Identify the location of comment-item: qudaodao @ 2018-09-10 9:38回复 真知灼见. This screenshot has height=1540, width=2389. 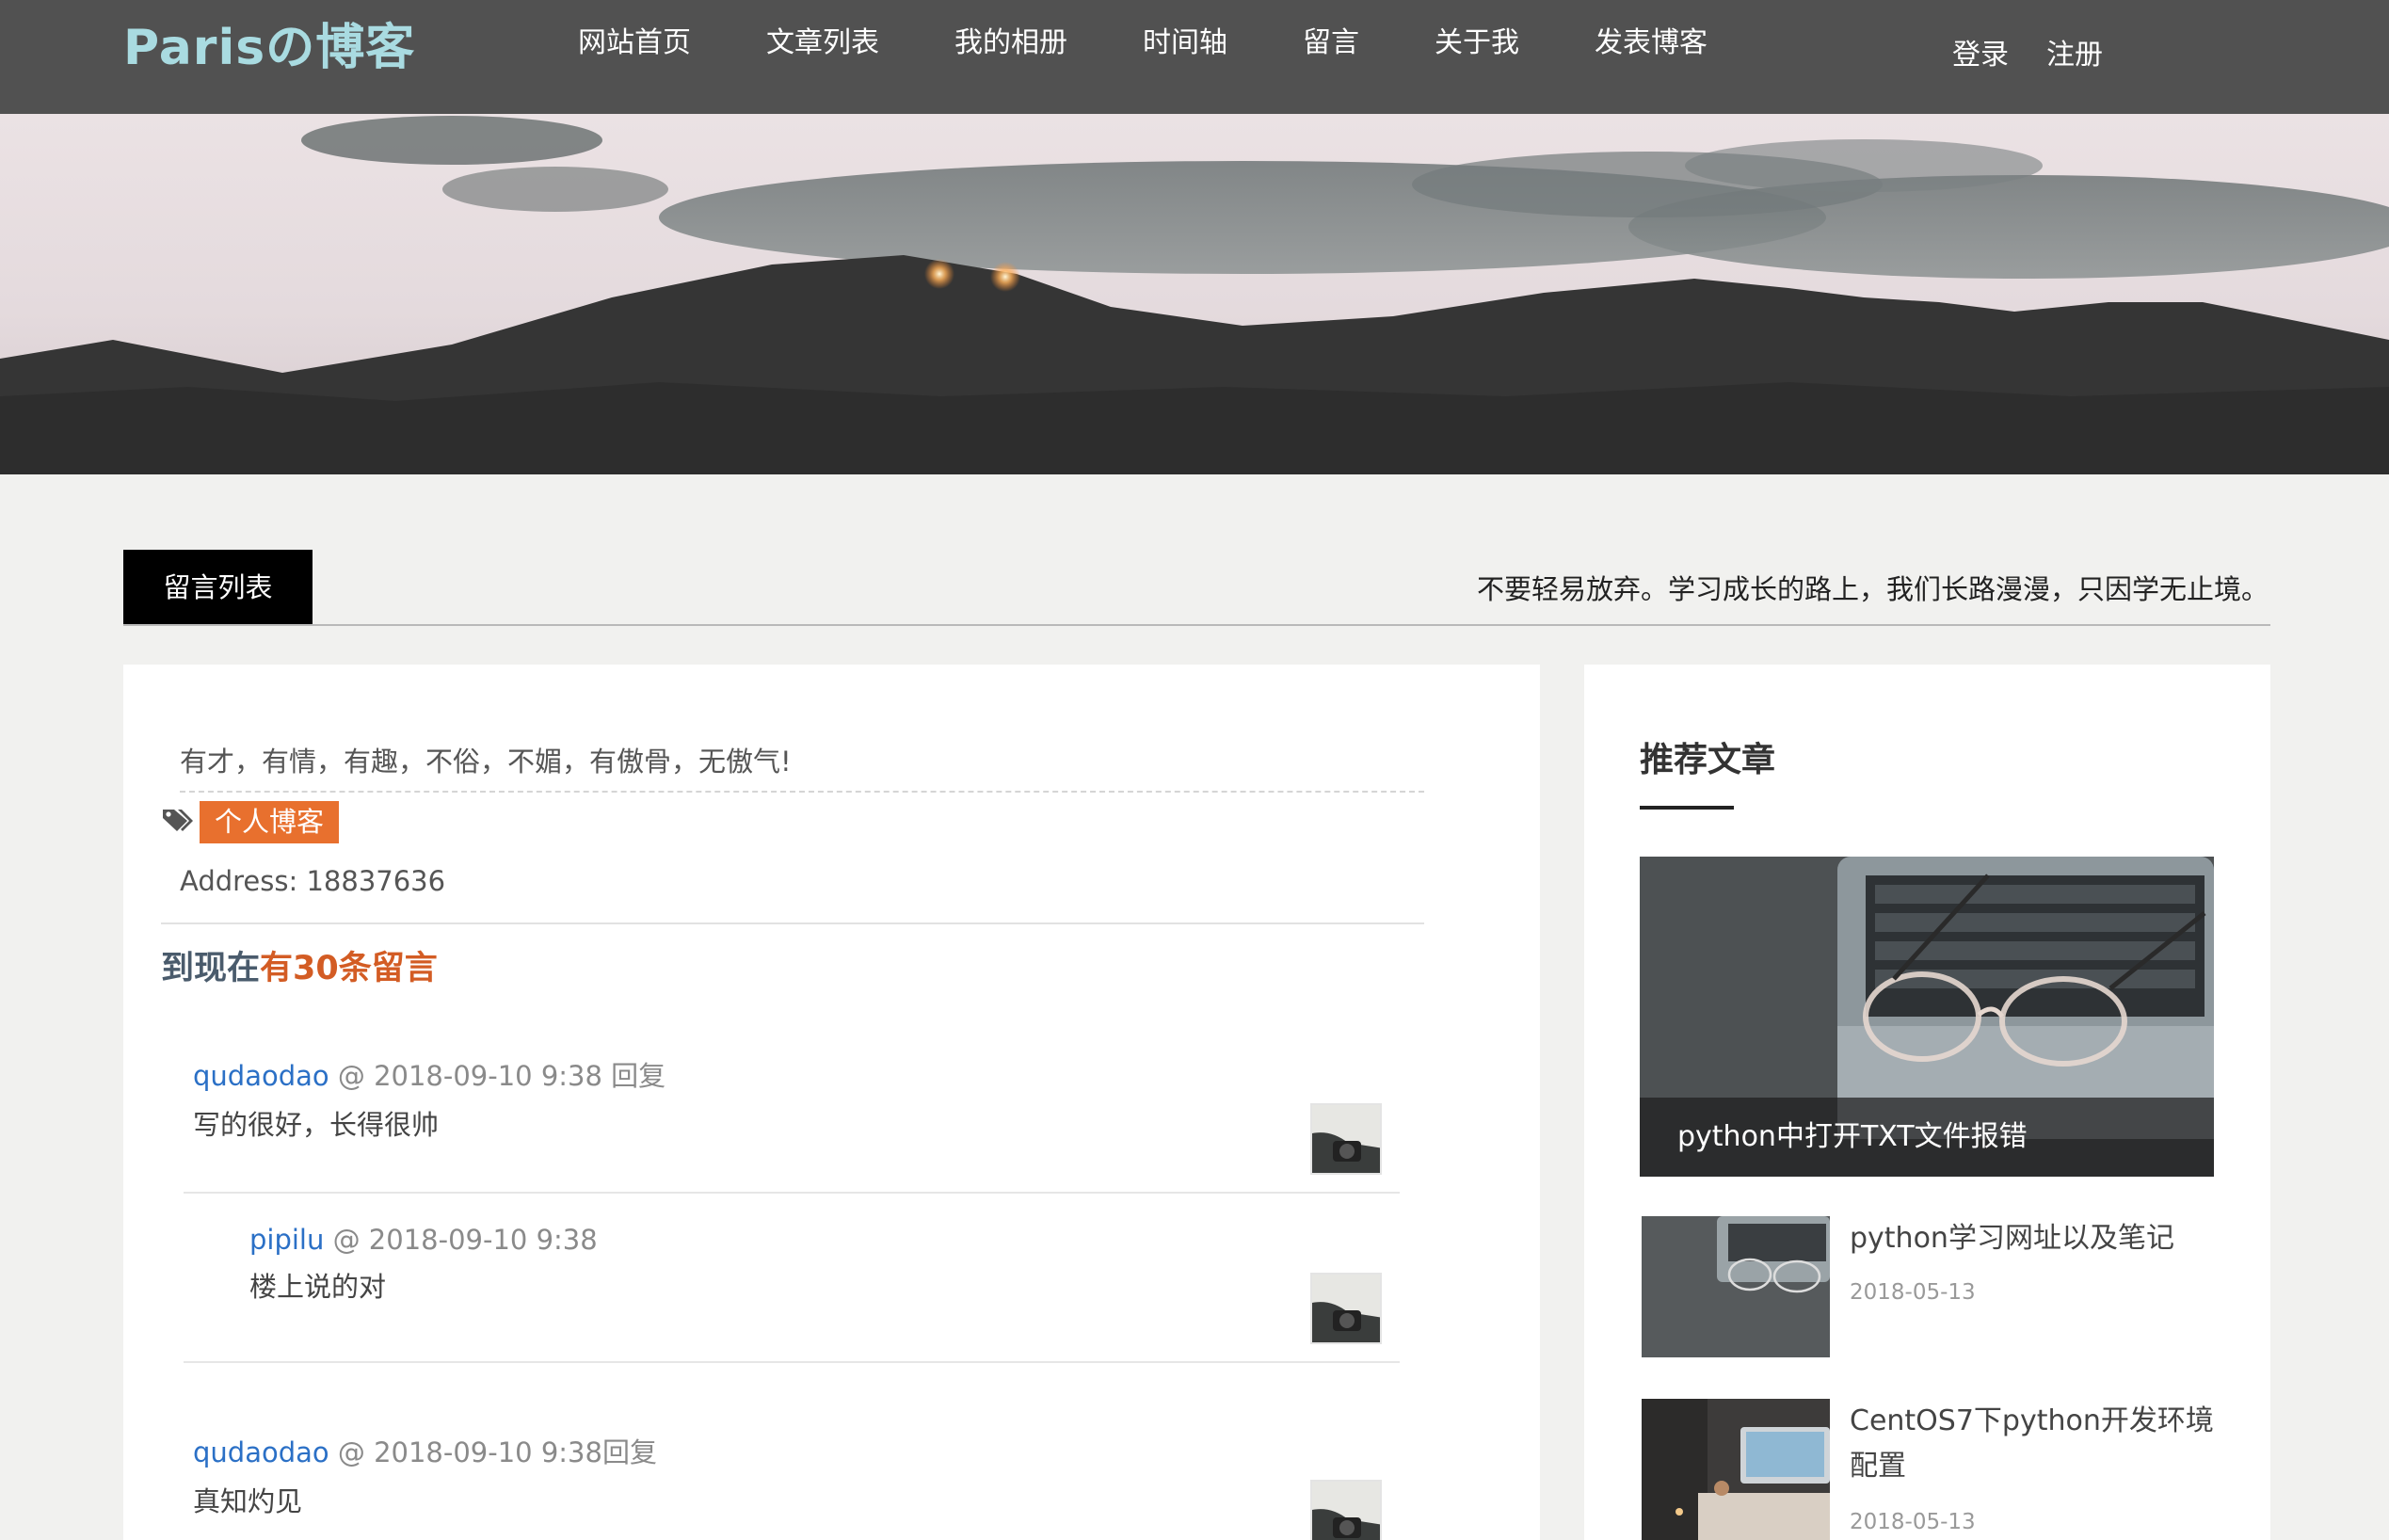
(425, 1475).